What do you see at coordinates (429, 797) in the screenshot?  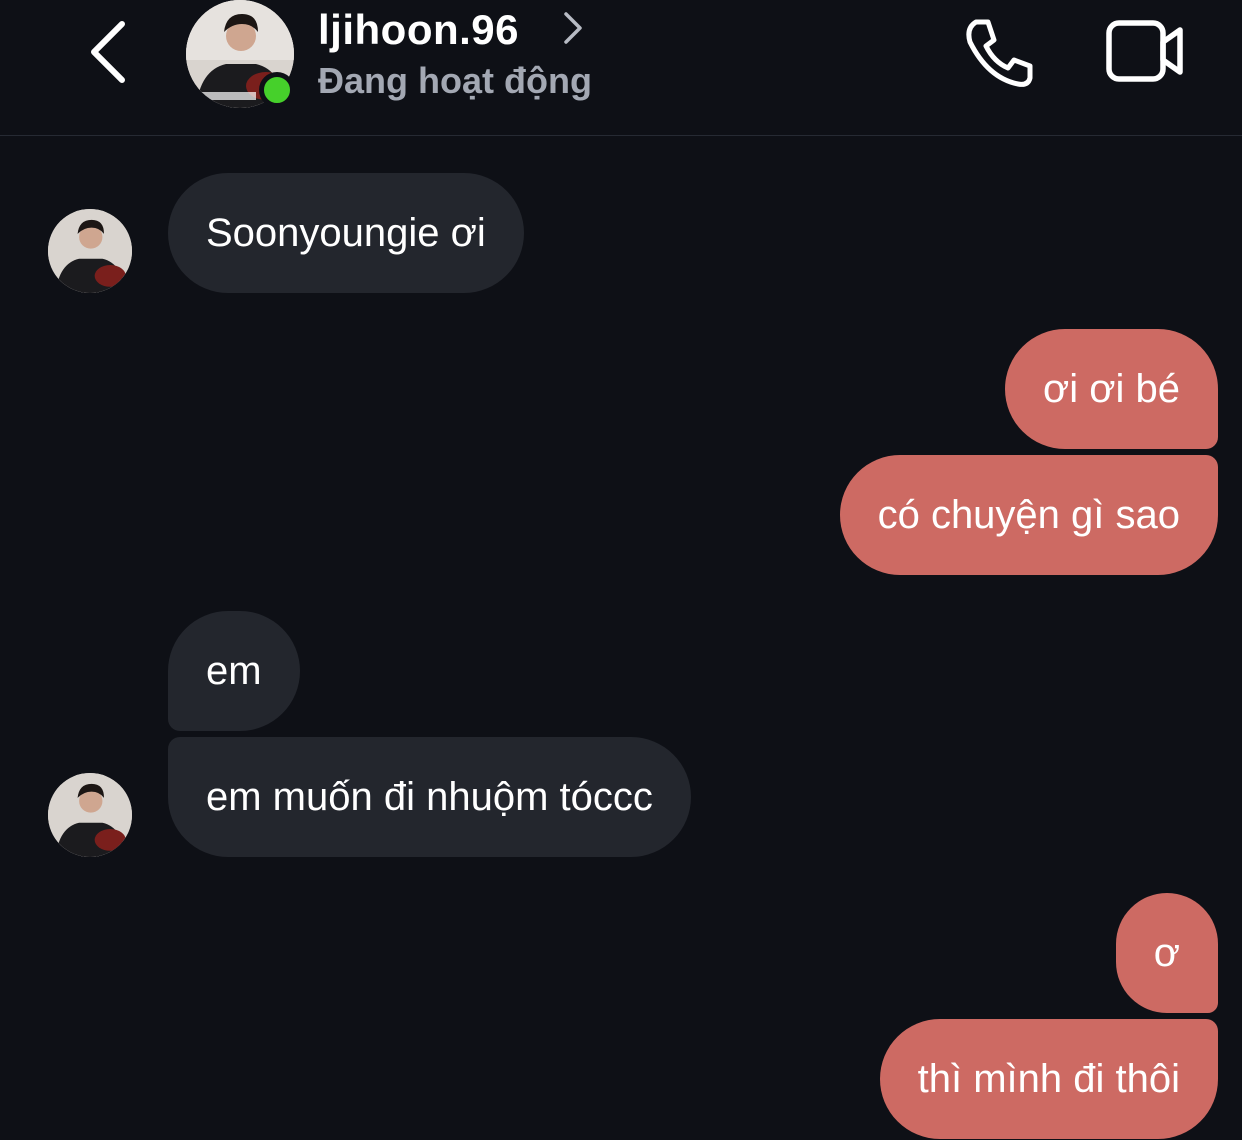 I see `incoming-message: em muốn đi nhuộm tóccc` at bounding box center [429, 797].